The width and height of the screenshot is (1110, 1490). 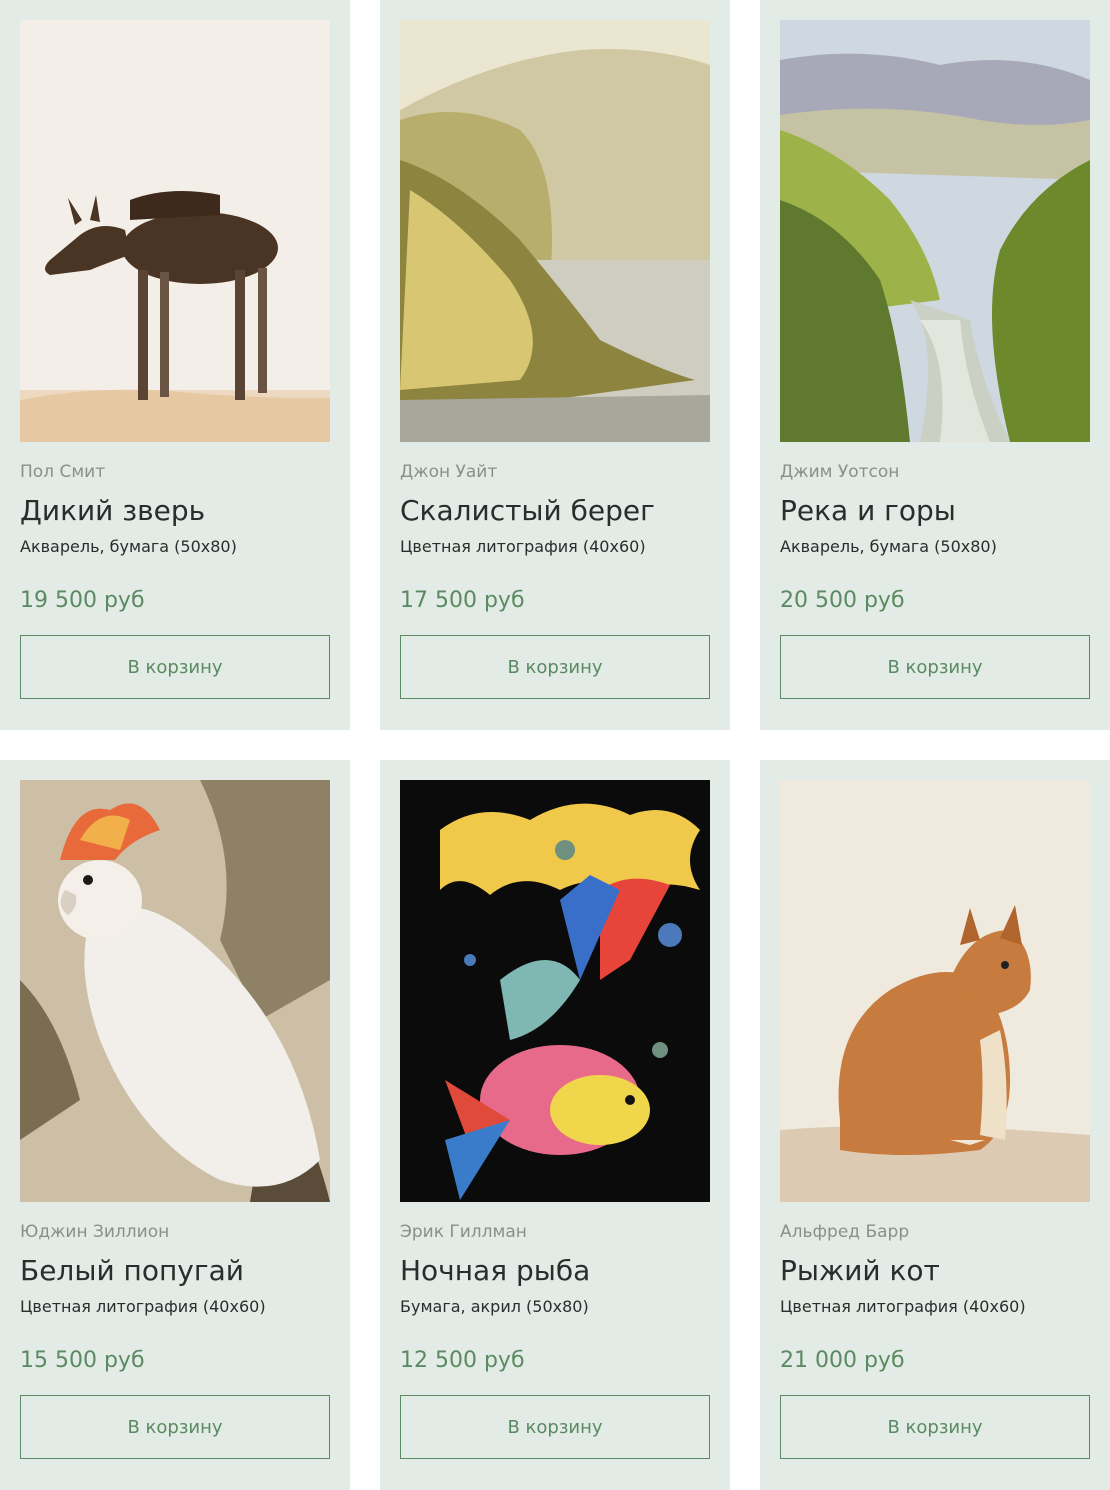 I want to click on product-image-moose, so click(x=175, y=231).